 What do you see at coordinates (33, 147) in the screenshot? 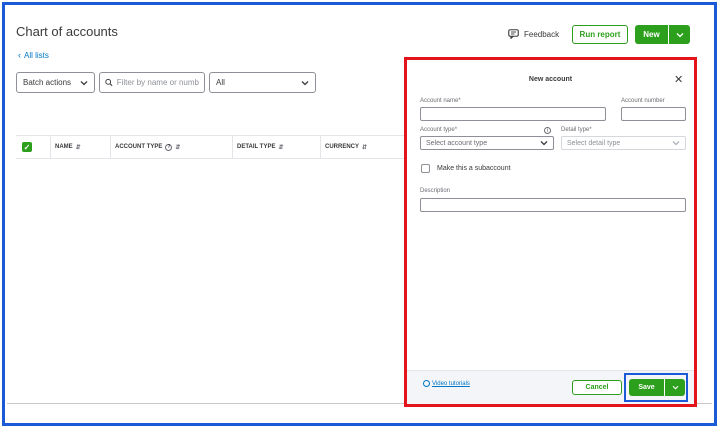
I see `select-all-cell: ✓` at bounding box center [33, 147].